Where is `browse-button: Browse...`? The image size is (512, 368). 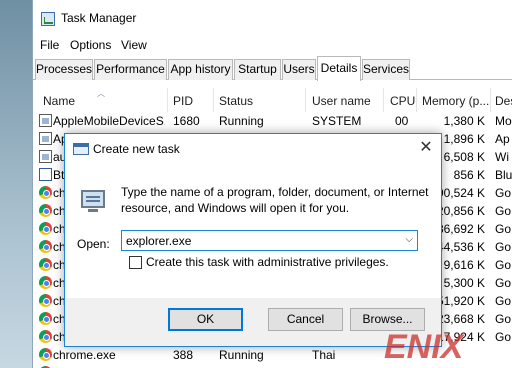
browse-button: Browse... is located at coordinates (387, 319).